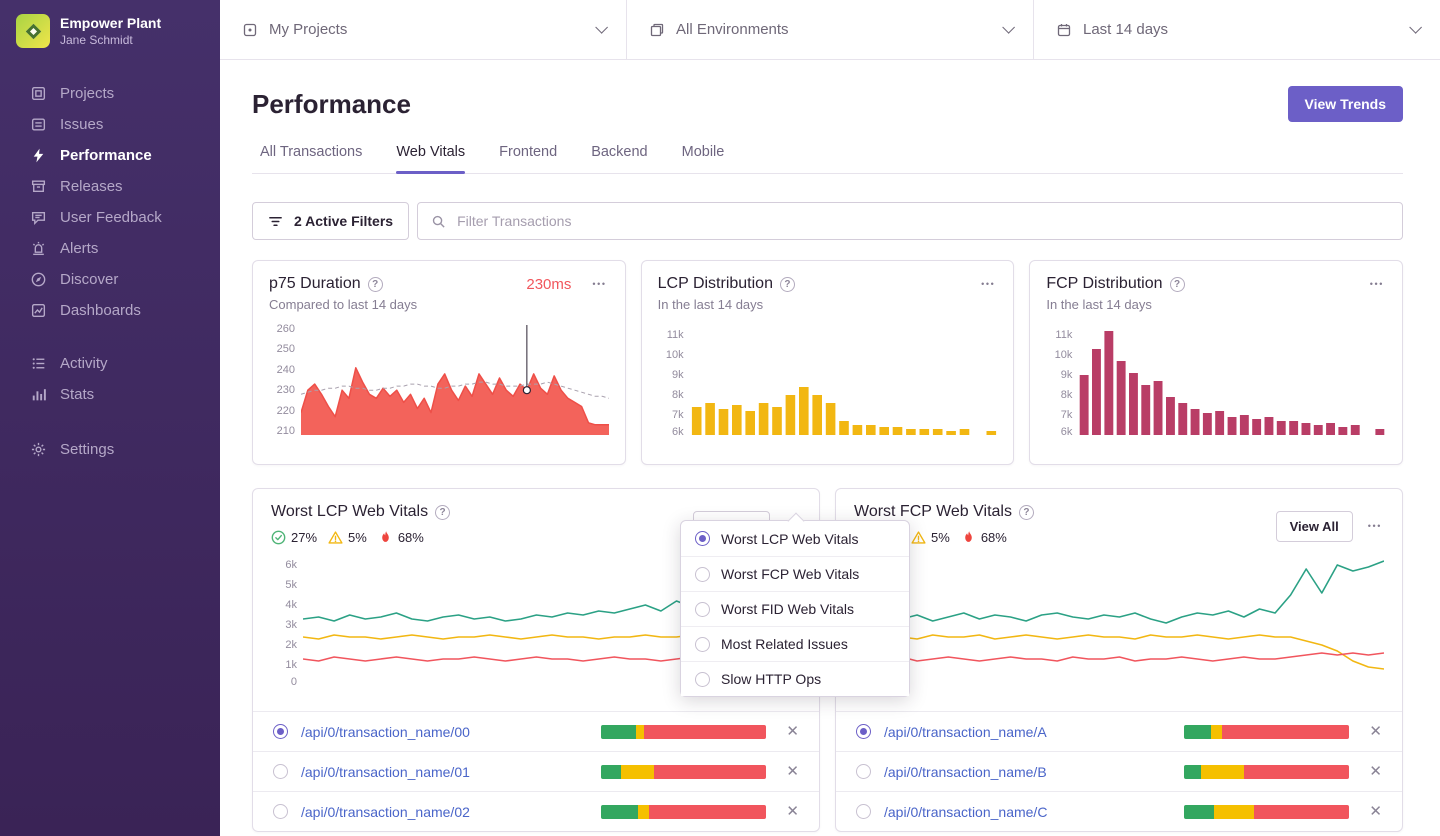 Image resolution: width=1440 pixels, height=836 pixels. I want to click on sidebar-item-issues: Issues, so click(110, 124).